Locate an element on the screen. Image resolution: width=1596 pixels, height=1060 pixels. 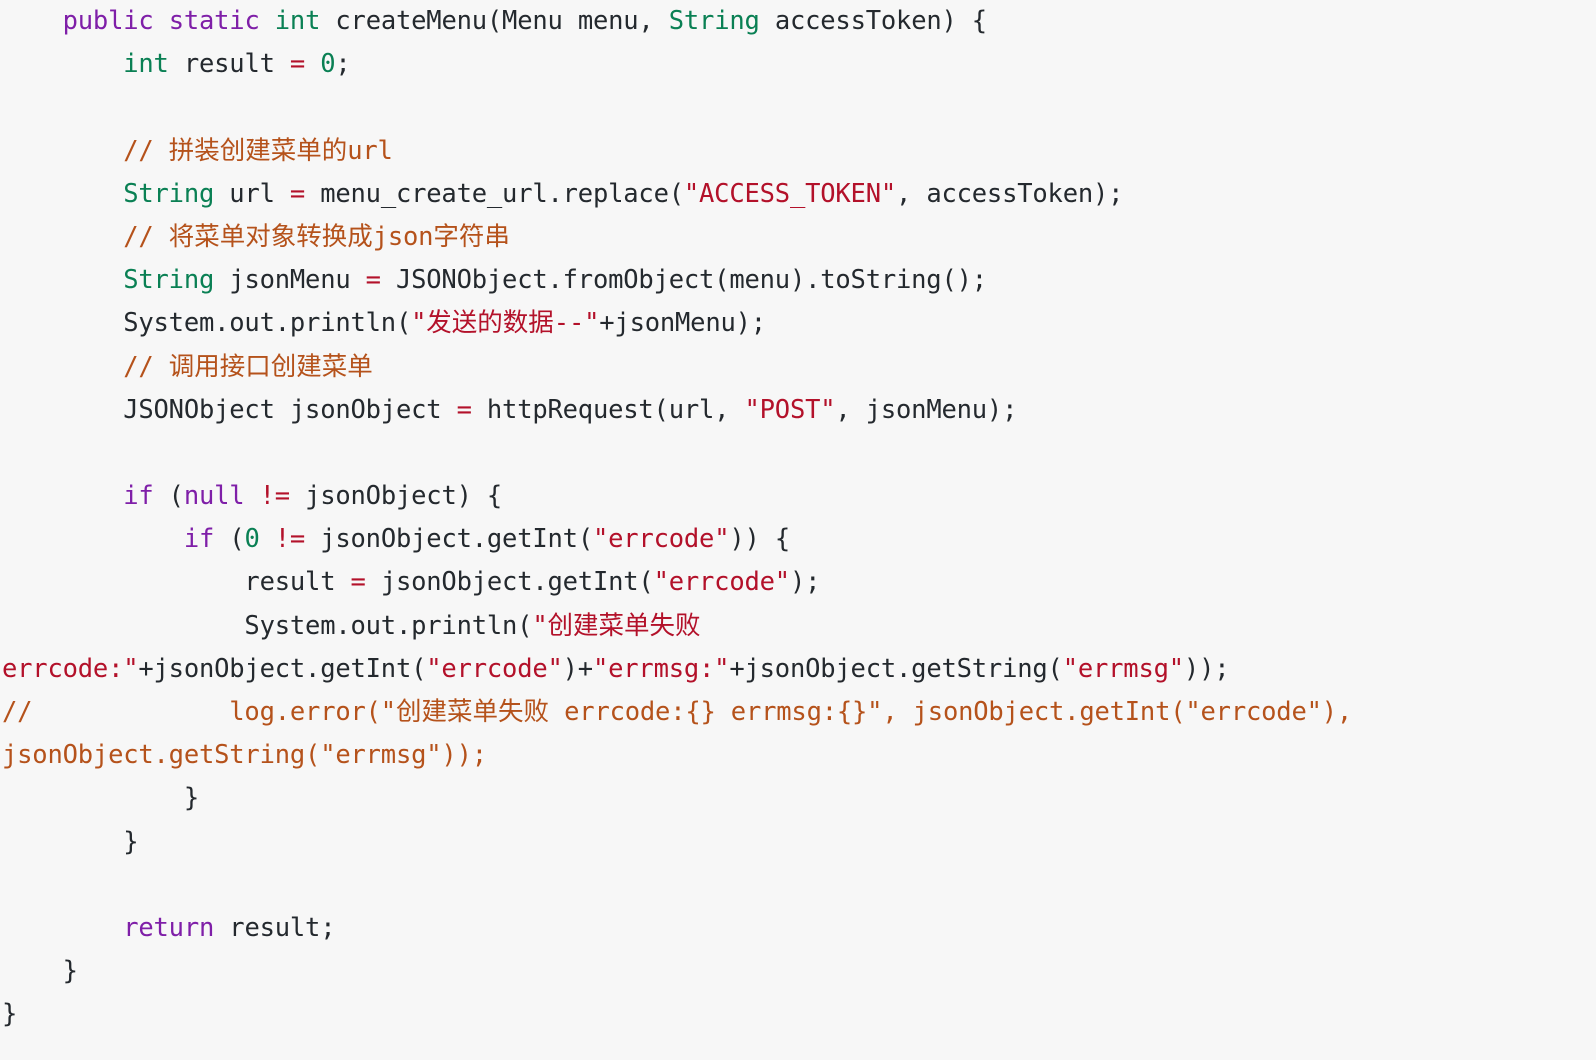
code-token-plain: ); is located at coordinates (805, 582).